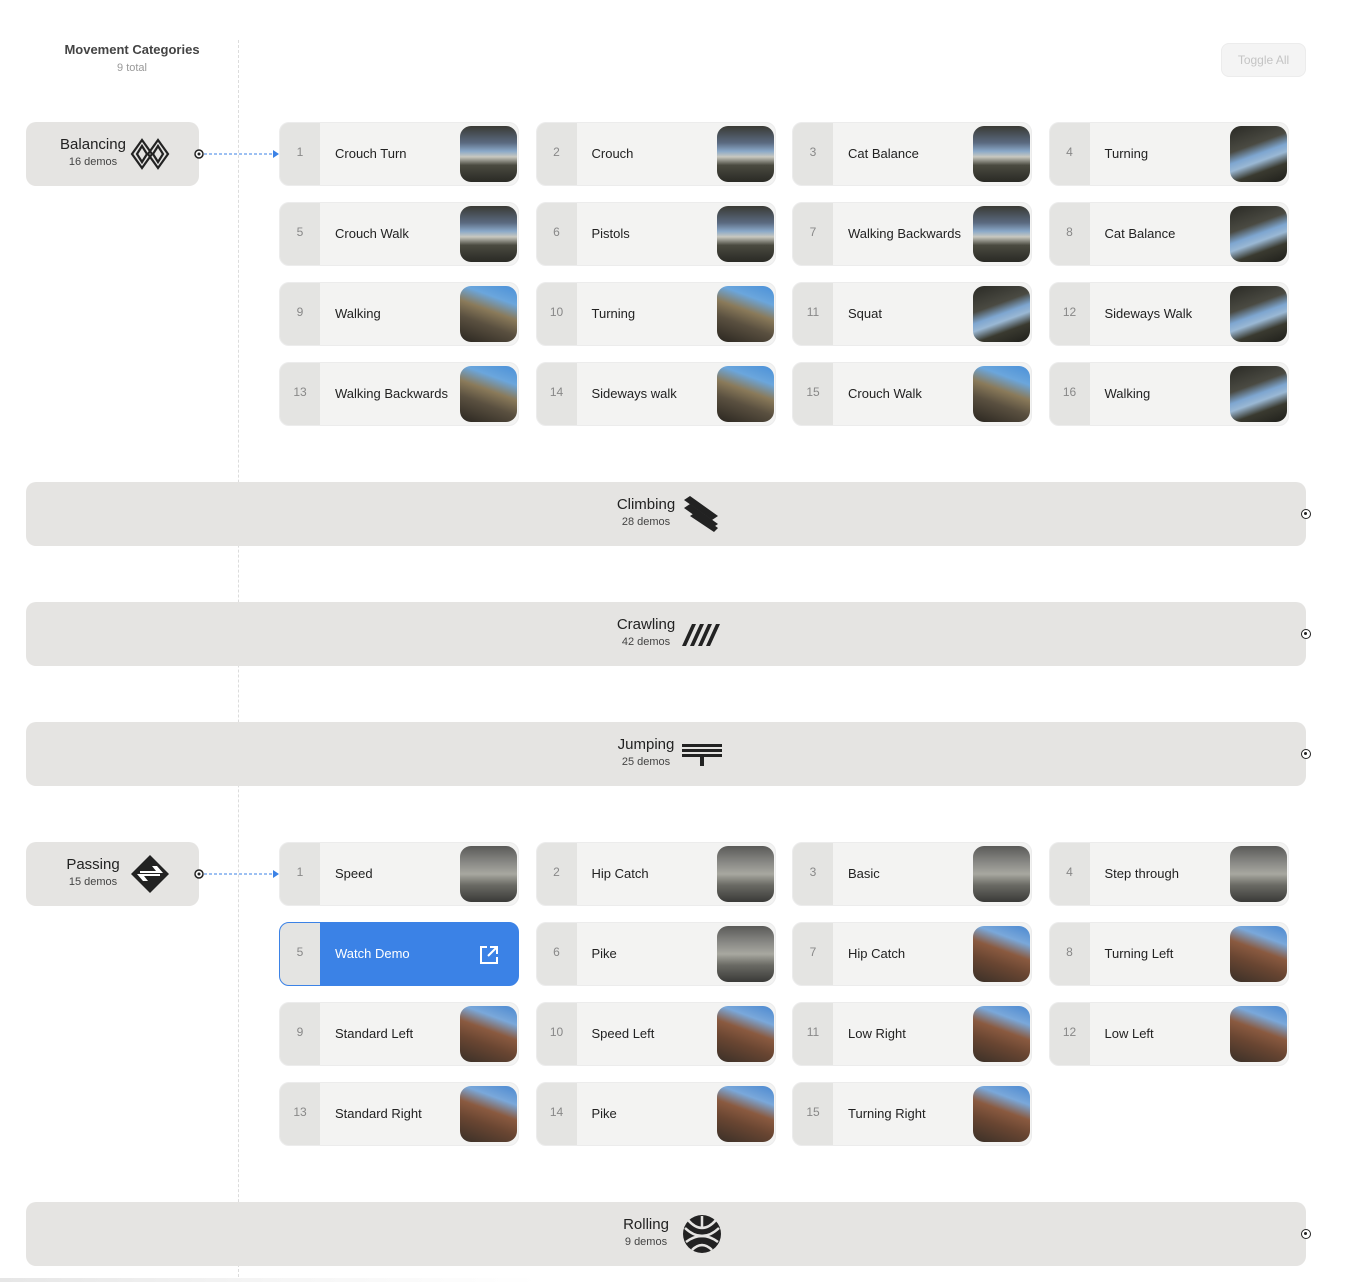  I want to click on demo-number: 6, so click(556, 234).